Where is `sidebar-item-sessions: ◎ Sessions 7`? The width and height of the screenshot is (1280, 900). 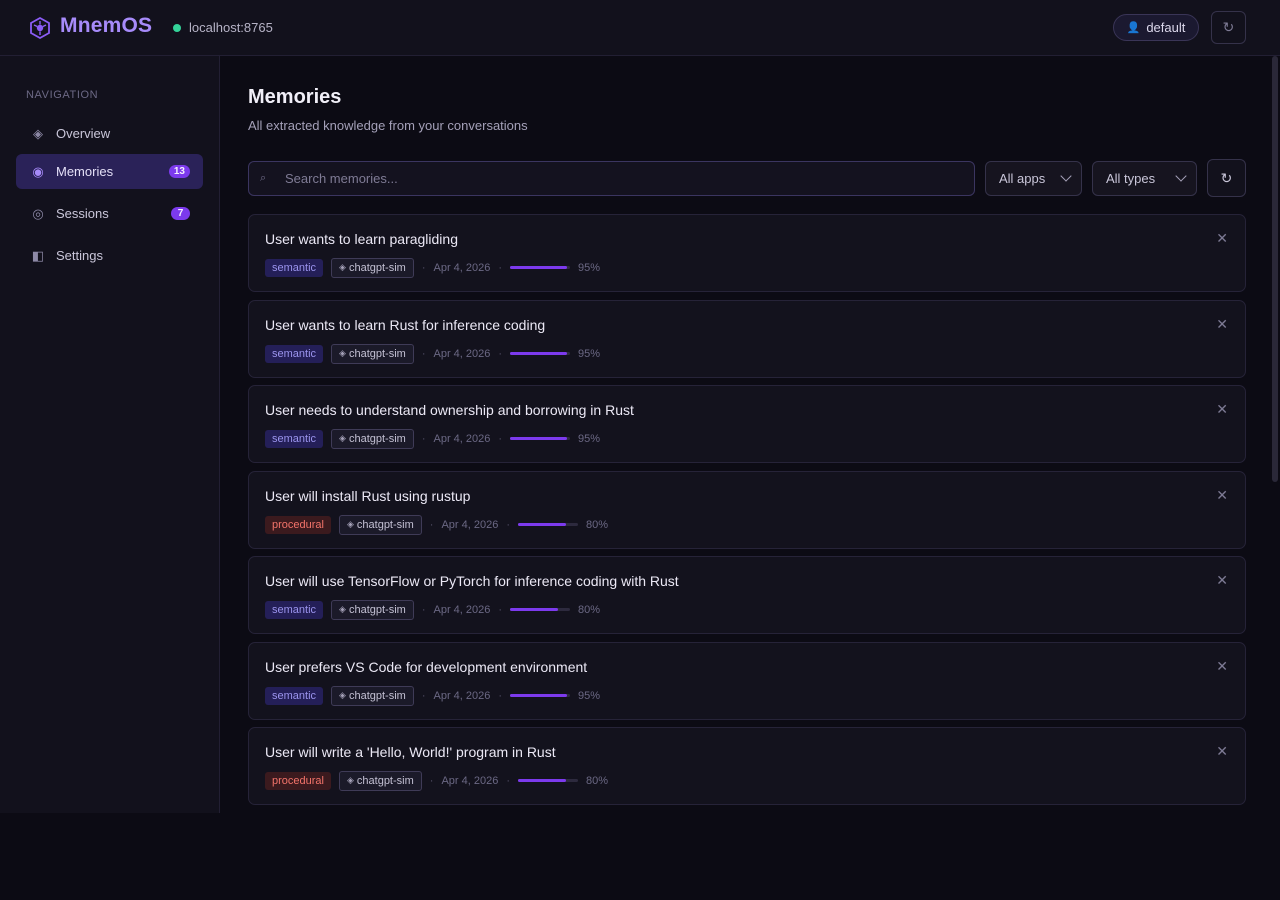 sidebar-item-sessions: ◎ Sessions 7 is located at coordinates (109, 213).